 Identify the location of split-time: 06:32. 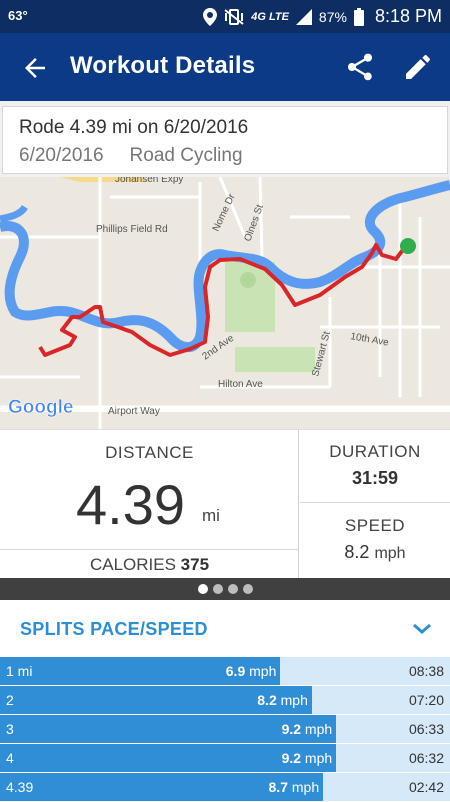
(426, 758).